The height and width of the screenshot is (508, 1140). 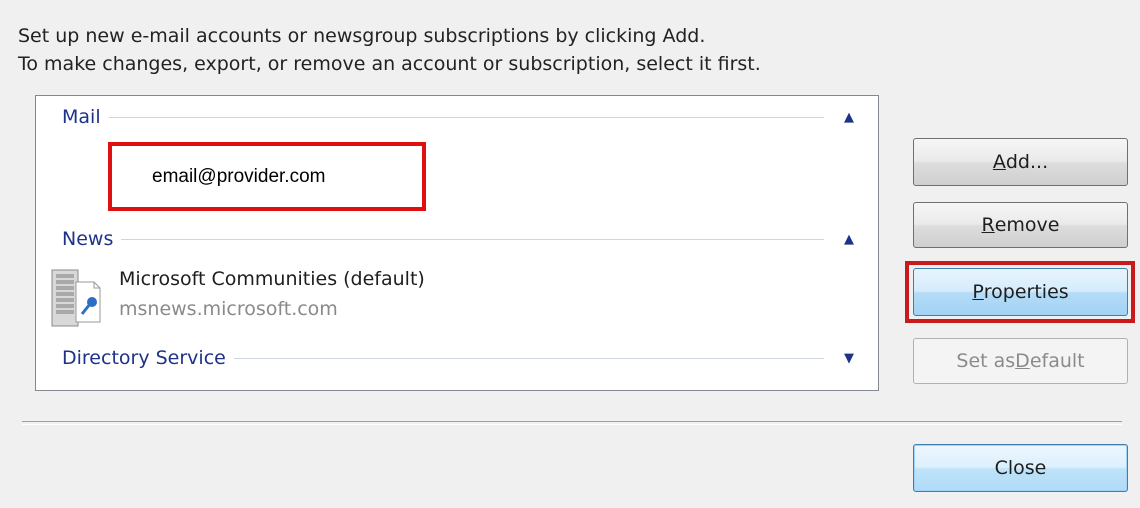 What do you see at coordinates (81, 117) in the screenshot?
I see `group-title-mail: Mail` at bounding box center [81, 117].